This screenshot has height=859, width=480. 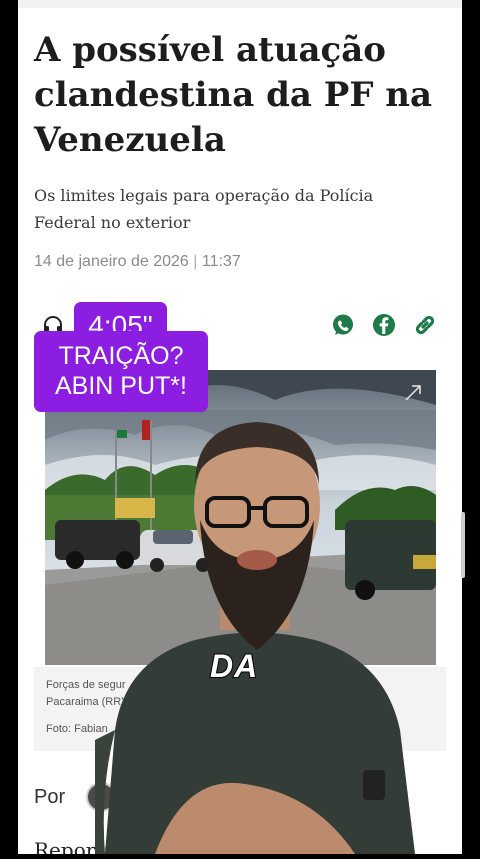 I want to click on link-icon, so click(x=425, y=325).